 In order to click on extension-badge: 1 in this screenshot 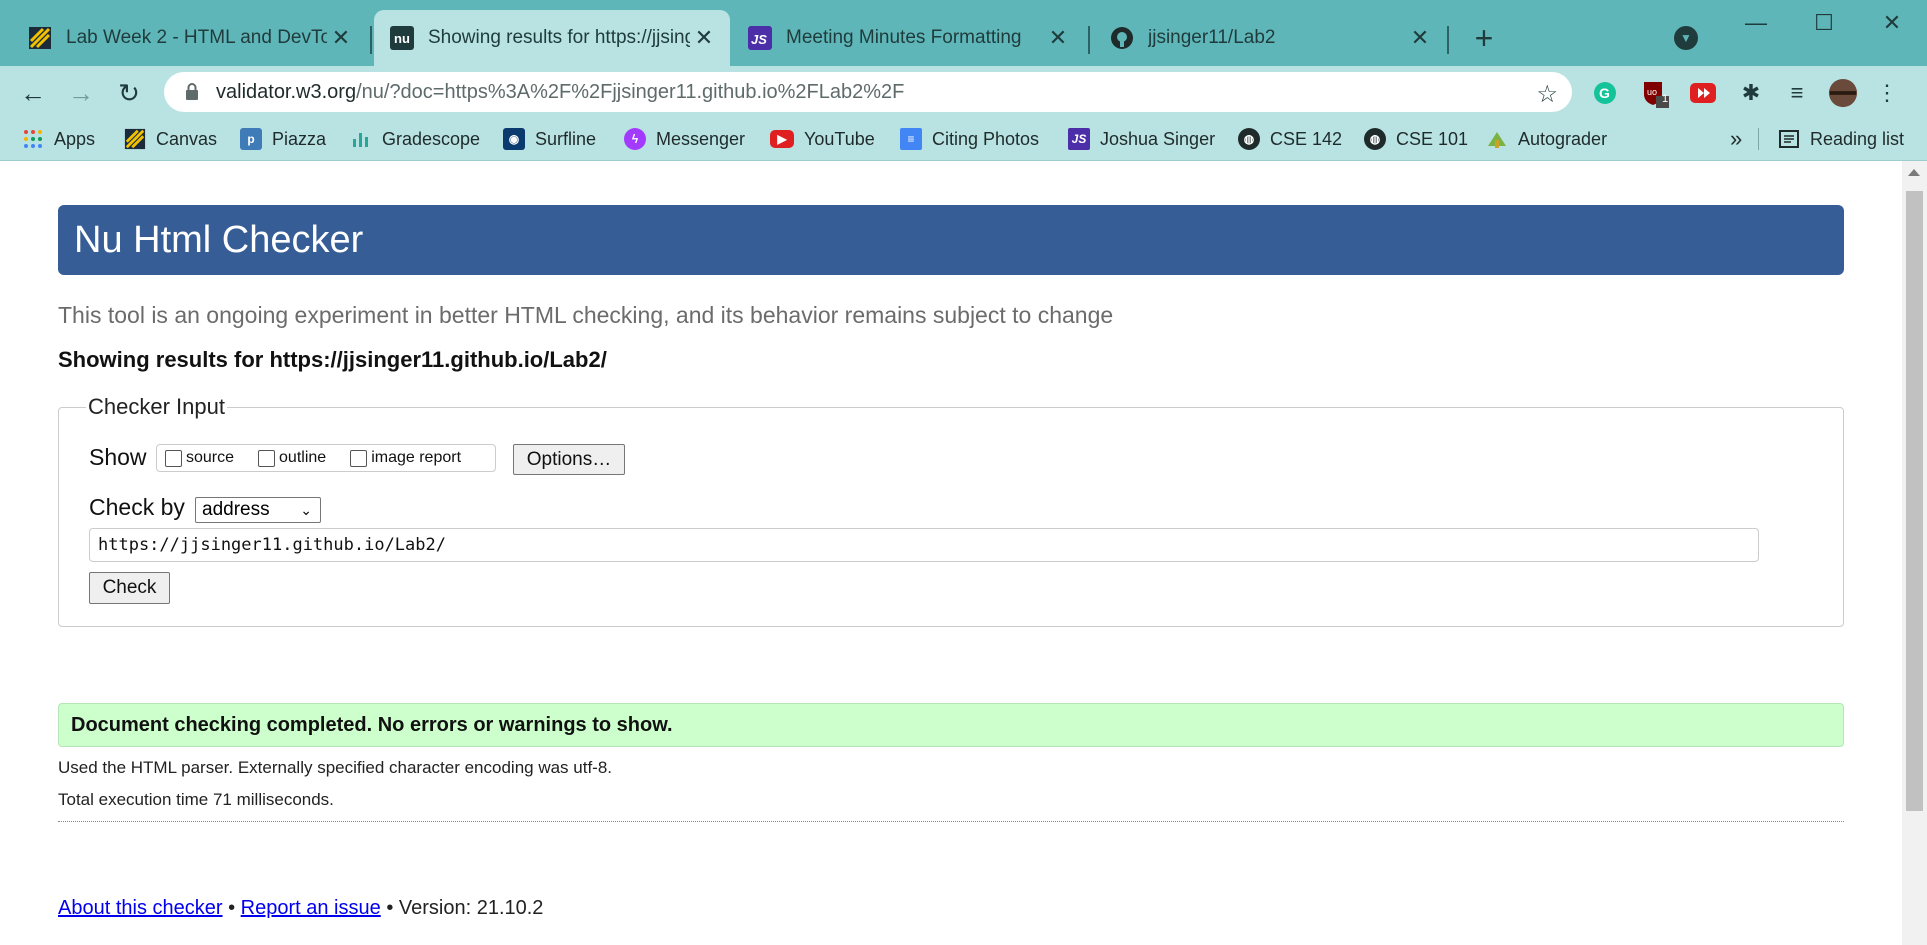, I will do `click(1665, 99)`.